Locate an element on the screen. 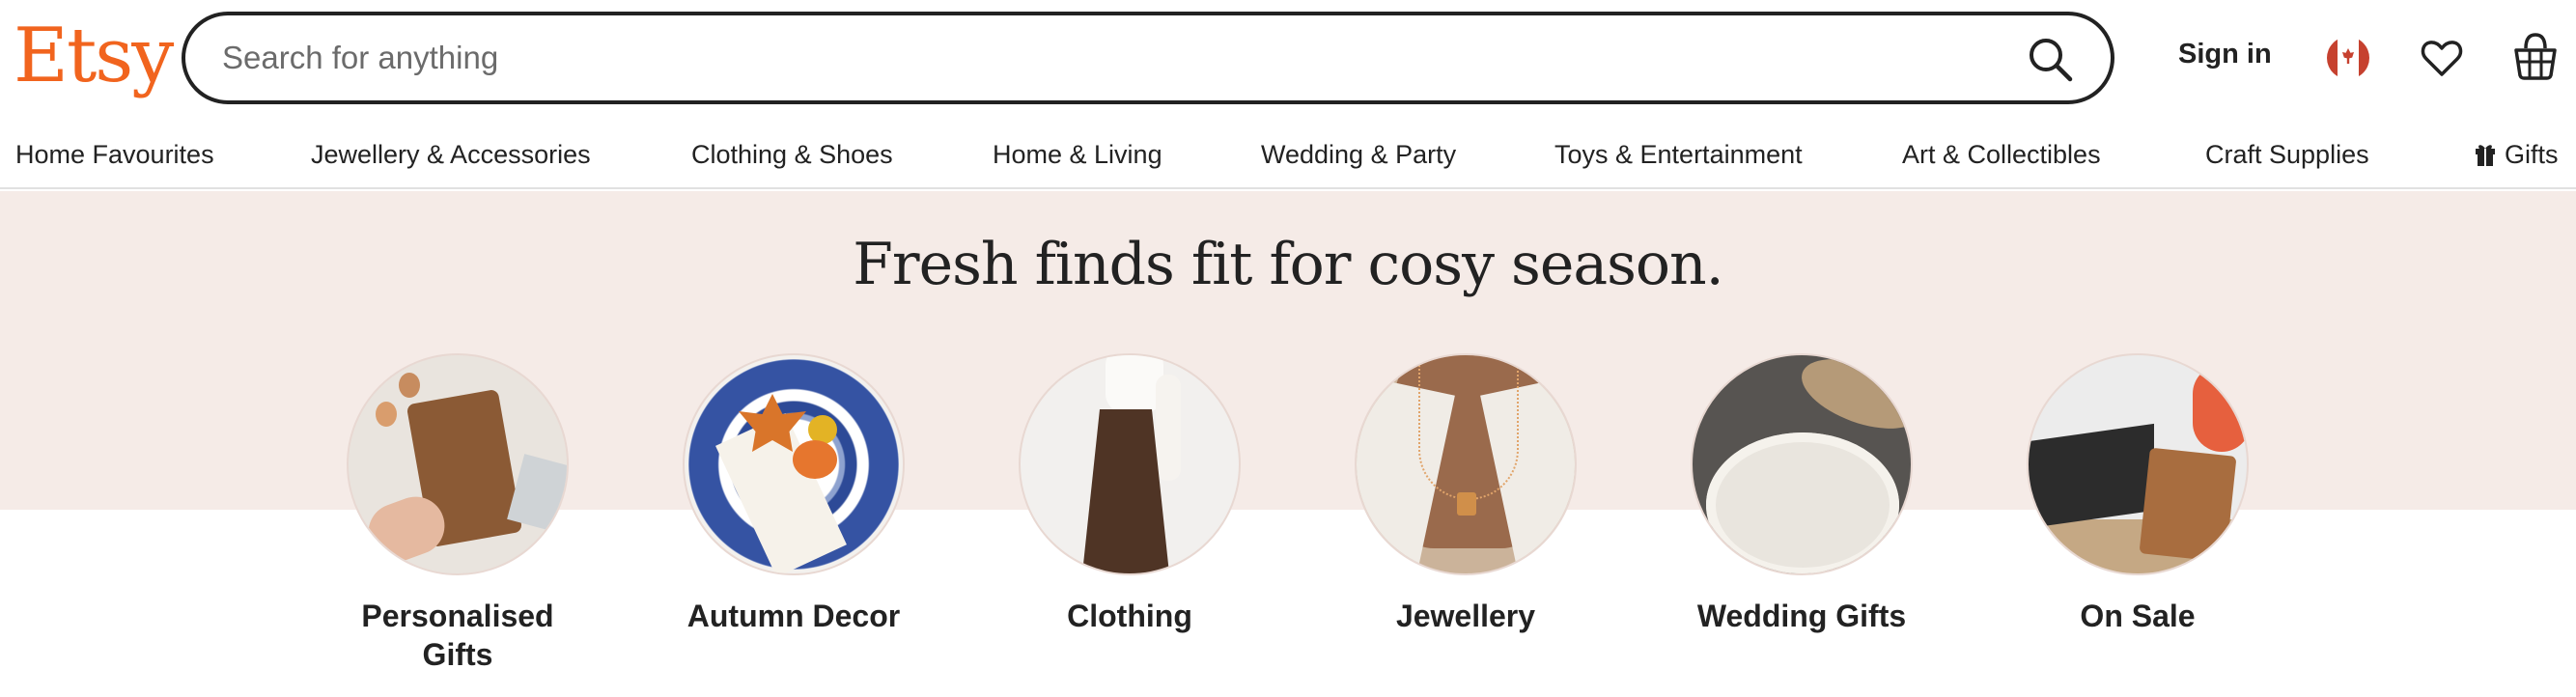  nav-gifts-label: Gifts is located at coordinates (2532, 154).